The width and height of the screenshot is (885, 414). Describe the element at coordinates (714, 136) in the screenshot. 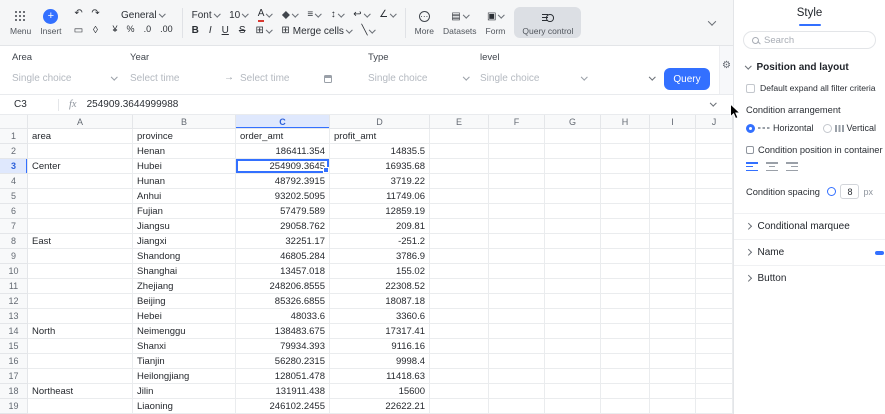

I see `cell-J1` at that location.